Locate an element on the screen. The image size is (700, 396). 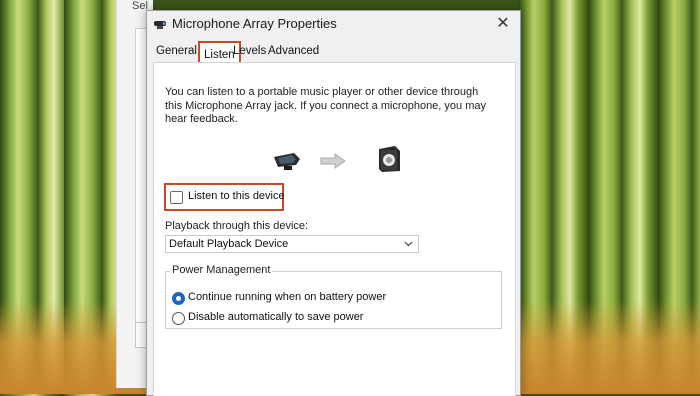
radio-continue-running-label: Continue running when on battery power is located at coordinates (287, 297).